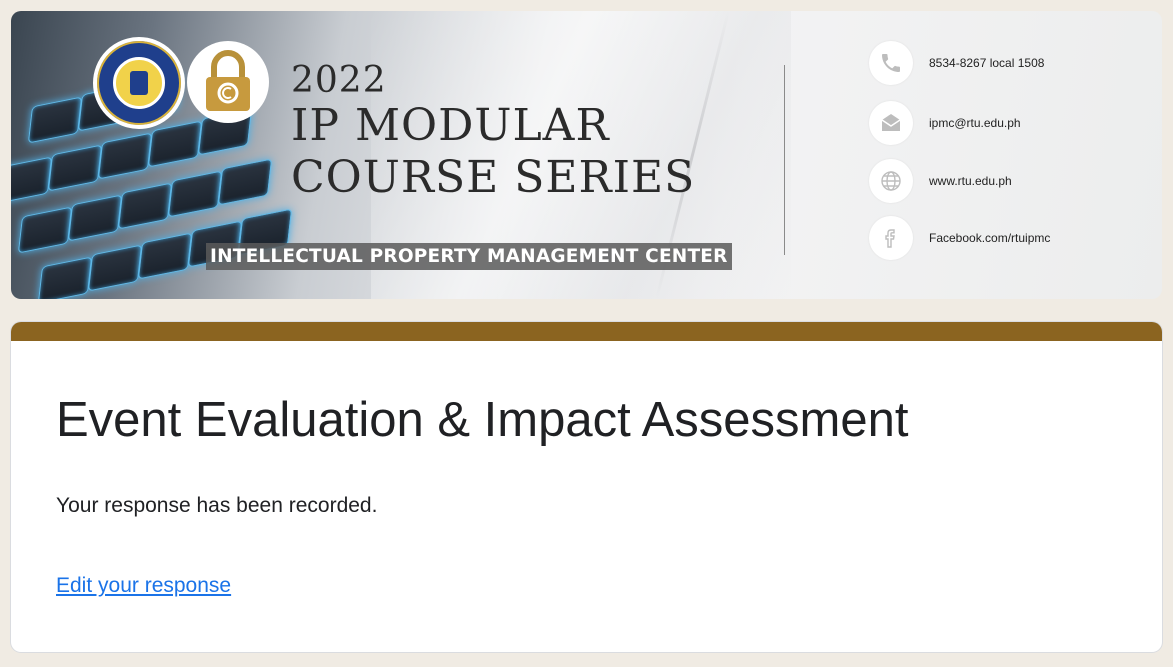 The image size is (1173, 667). I want to click on form-title: Event Evaluation & Impact Assessment, so click(482, 420).